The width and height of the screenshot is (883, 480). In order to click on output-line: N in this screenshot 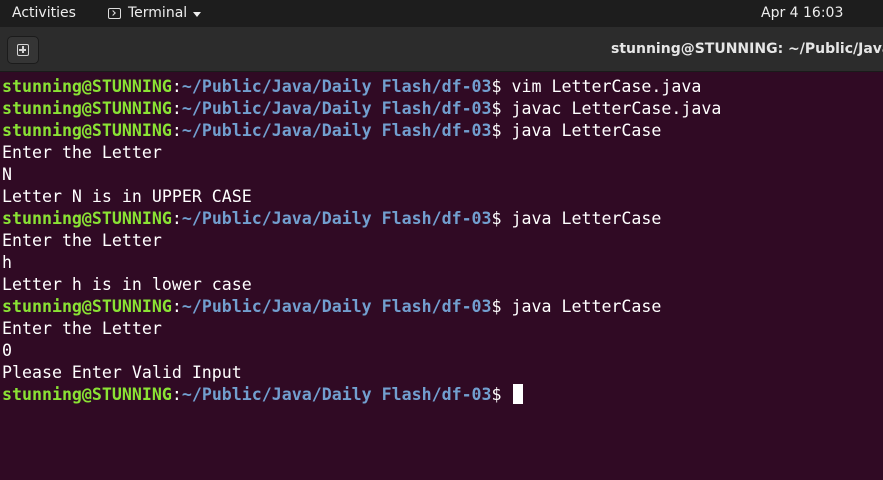, I will do `click(361, 175)`.